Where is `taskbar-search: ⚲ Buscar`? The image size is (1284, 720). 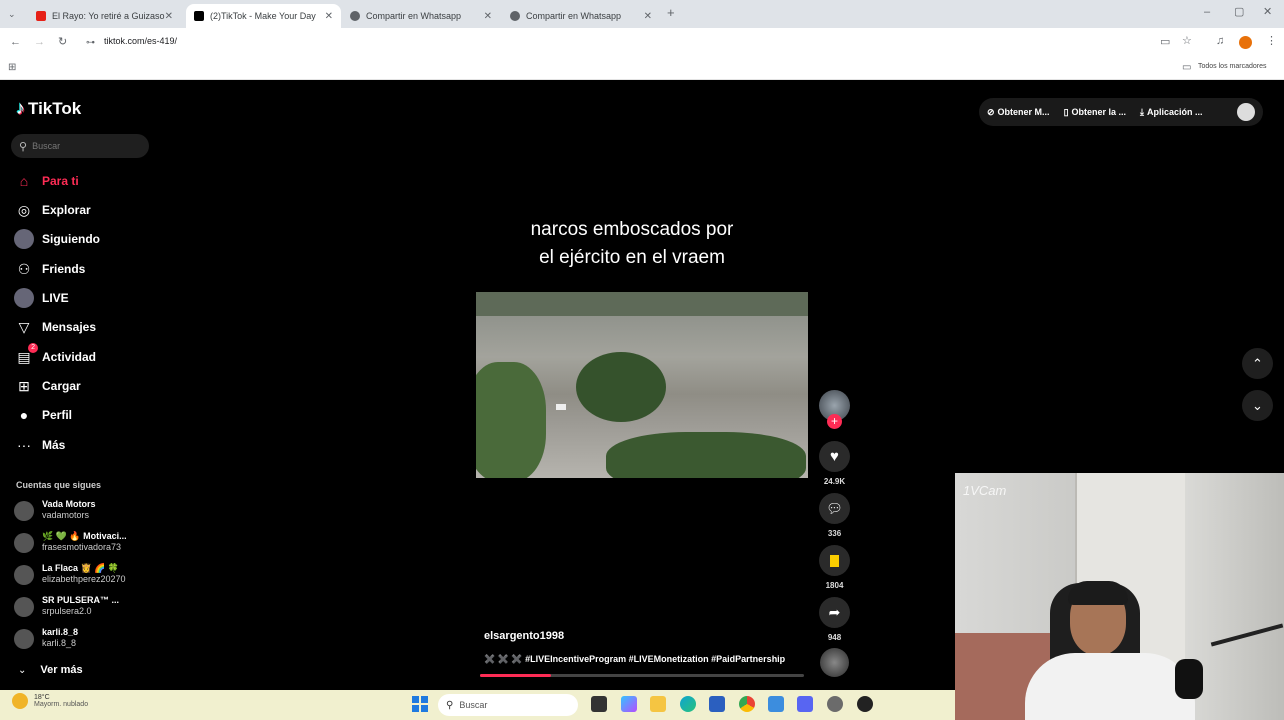
taskbar-search: ⚲ Buscar is located at coordinates (508, 705).